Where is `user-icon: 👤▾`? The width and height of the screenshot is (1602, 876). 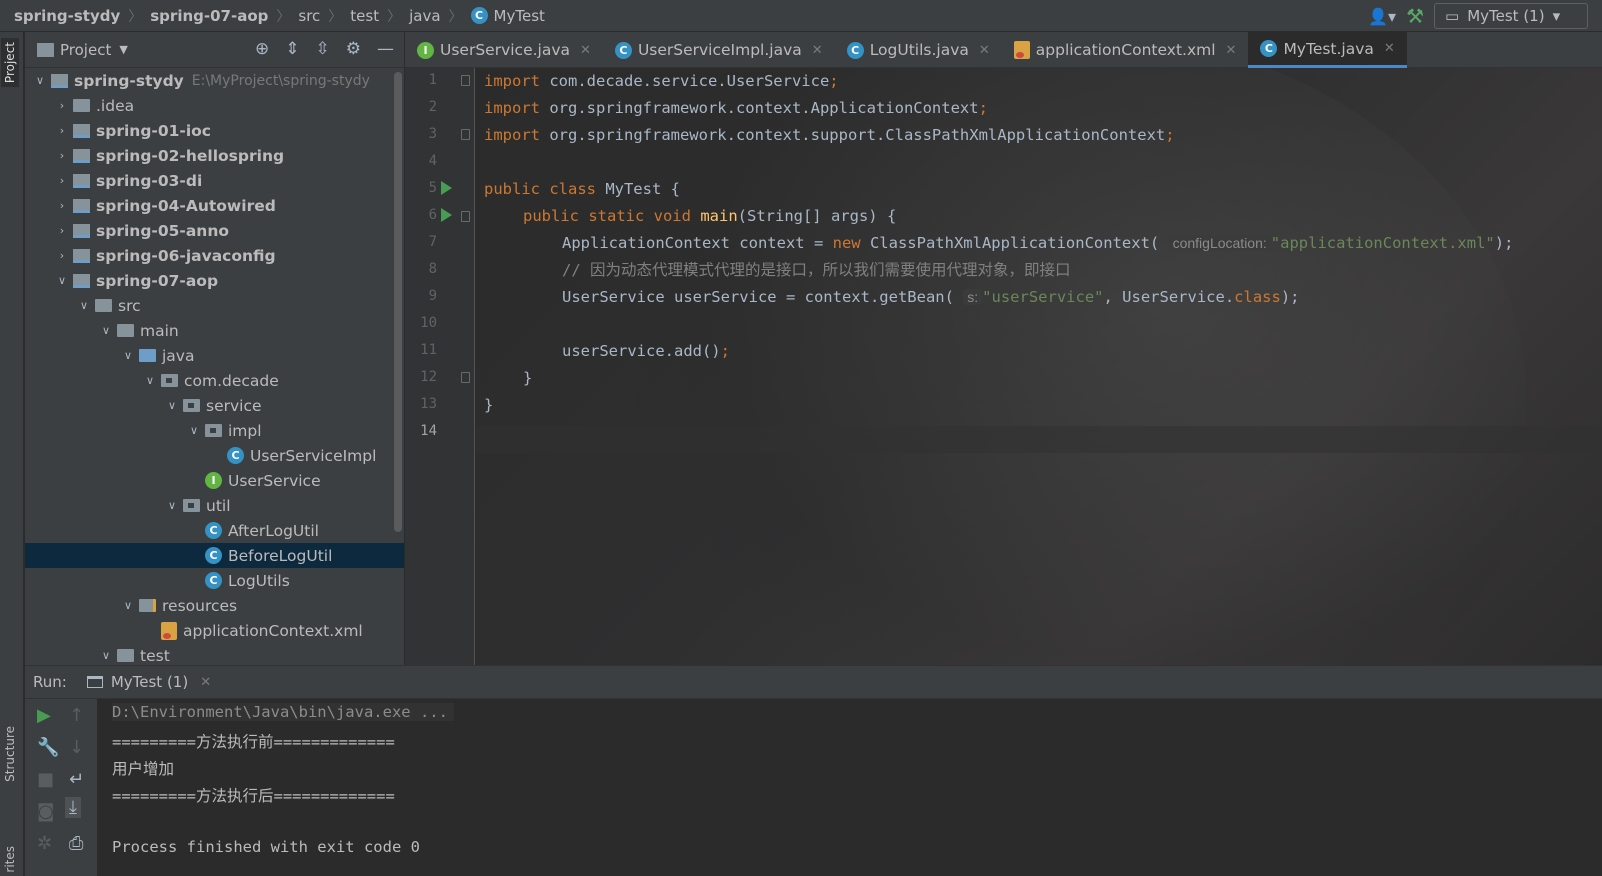 user-icon: 👤▾ is located at coordinates (1382, 16).